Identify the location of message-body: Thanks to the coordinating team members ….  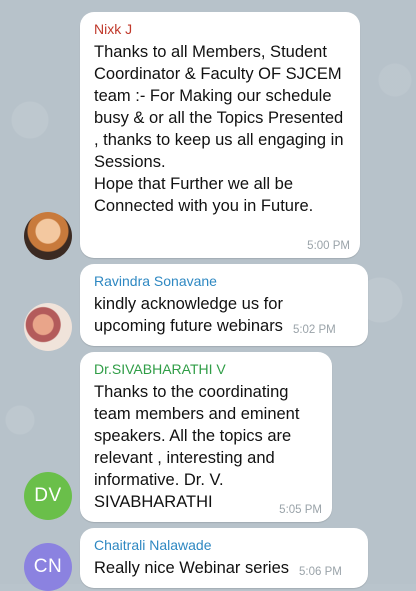
(197, 447).